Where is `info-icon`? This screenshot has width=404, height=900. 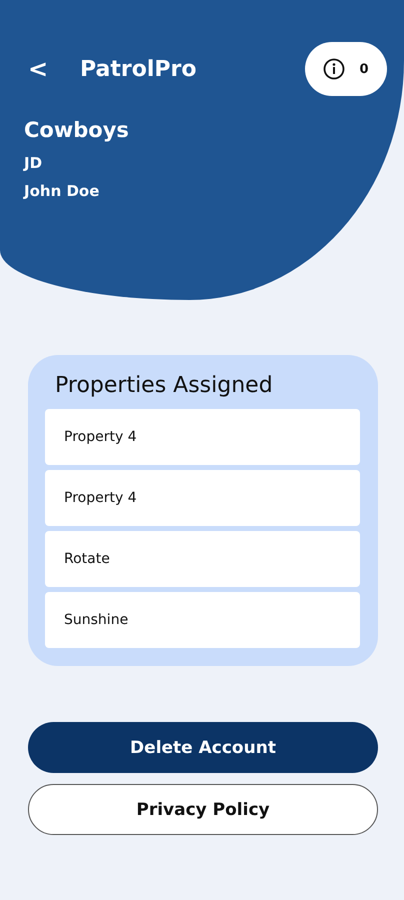
info-icon is located at coordinates (334, 69).